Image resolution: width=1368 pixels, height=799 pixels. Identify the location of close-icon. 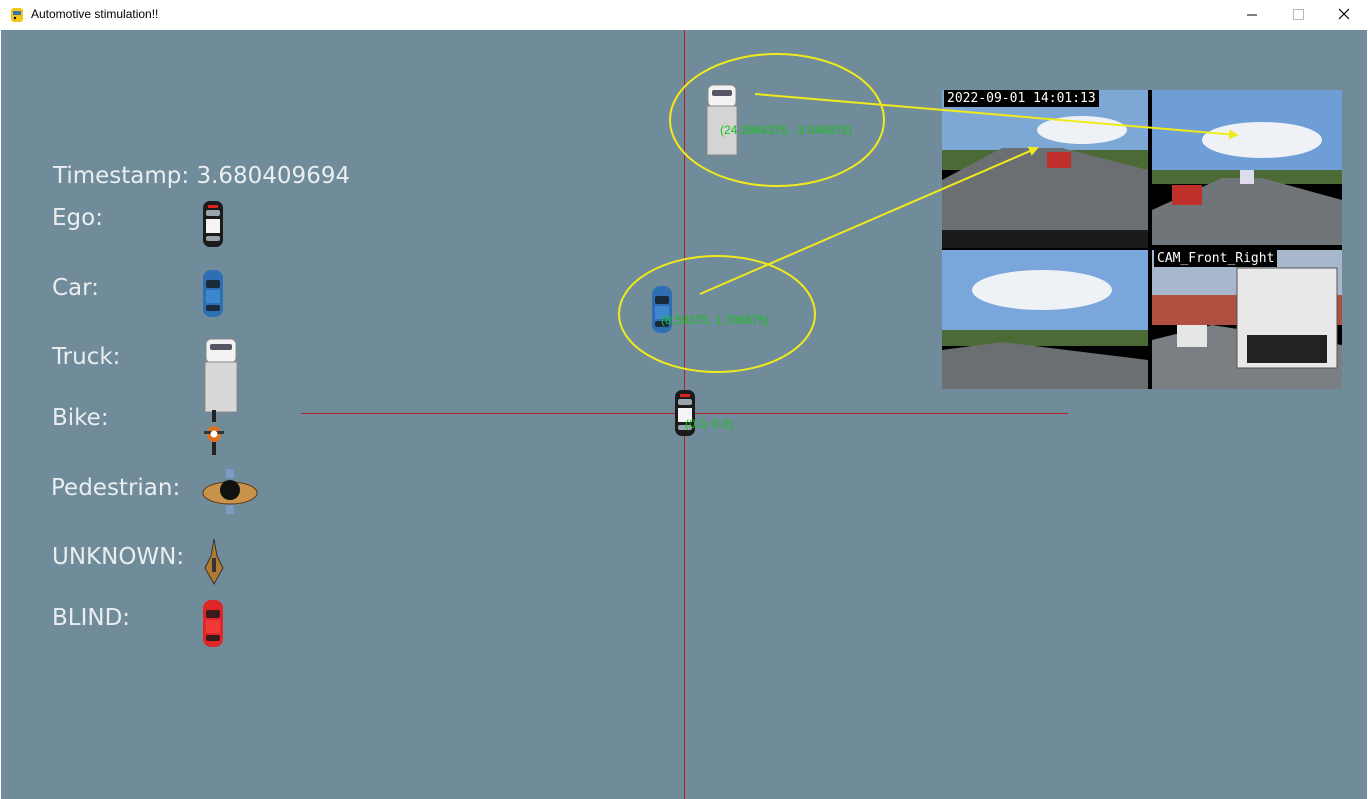
(1344, 14).